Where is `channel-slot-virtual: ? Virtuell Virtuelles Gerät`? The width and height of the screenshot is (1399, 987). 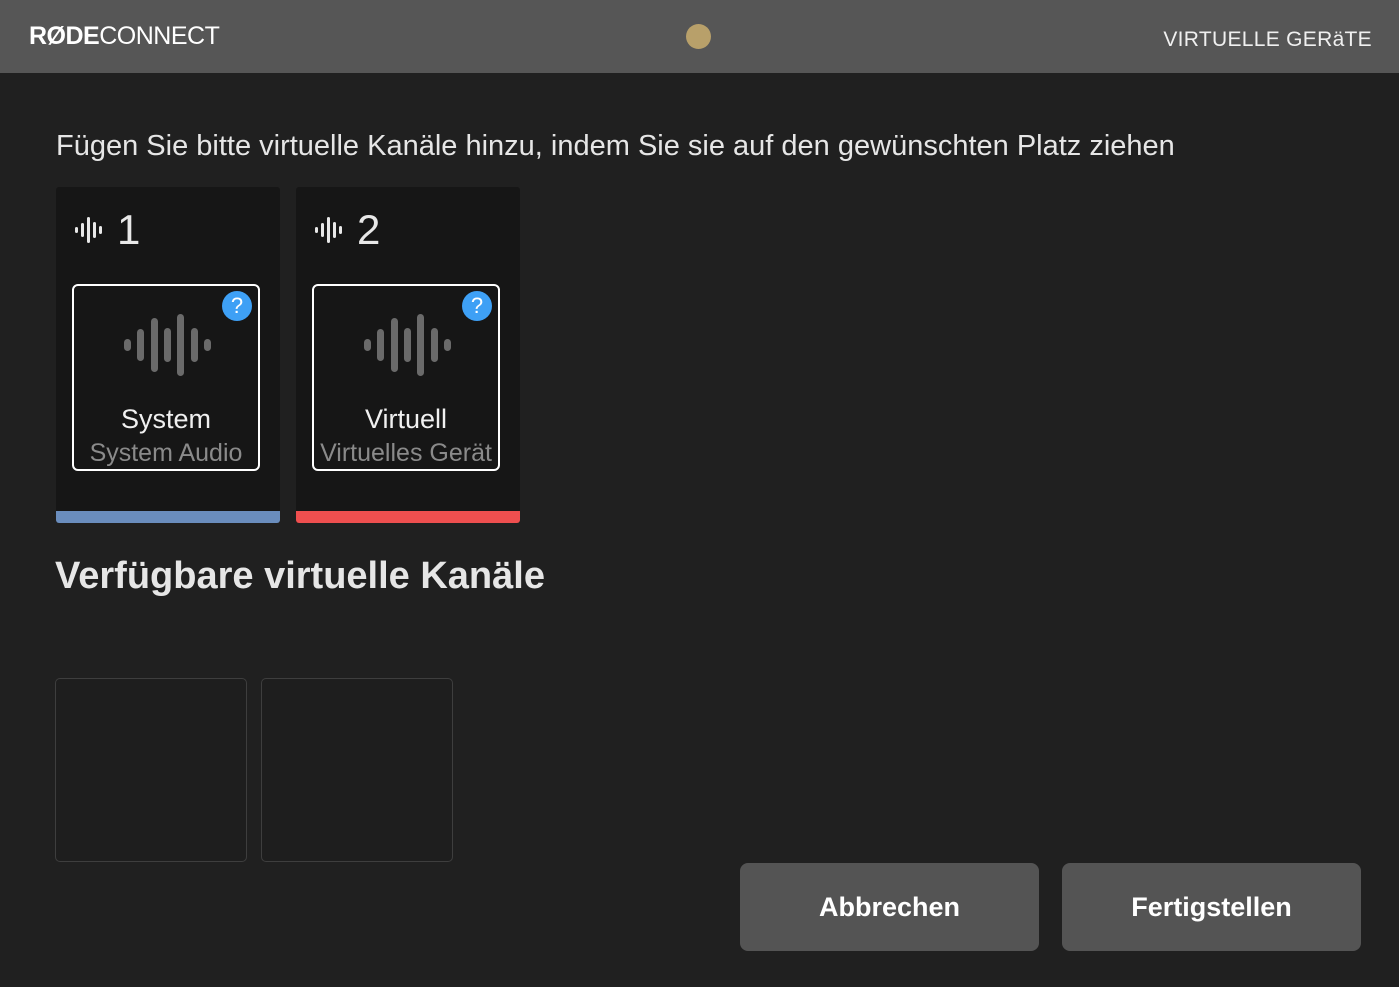
channel-slot-virtual: ? Virtuell Virtuelles Gerät is located at coordinates (406, 377).